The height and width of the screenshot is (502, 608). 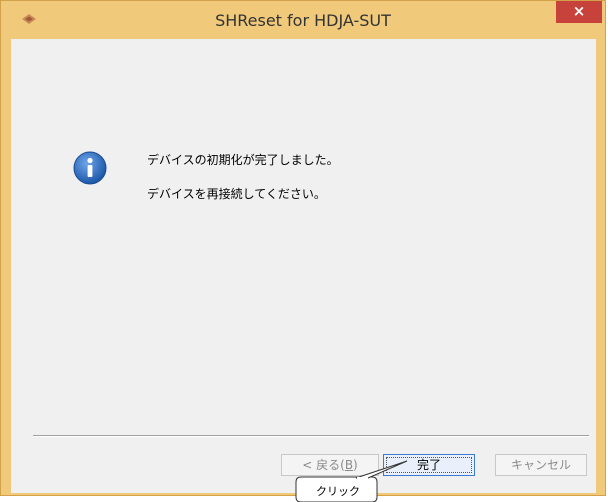 I want to click on cancel-button: キャンセル, so click(x=541, y=465).